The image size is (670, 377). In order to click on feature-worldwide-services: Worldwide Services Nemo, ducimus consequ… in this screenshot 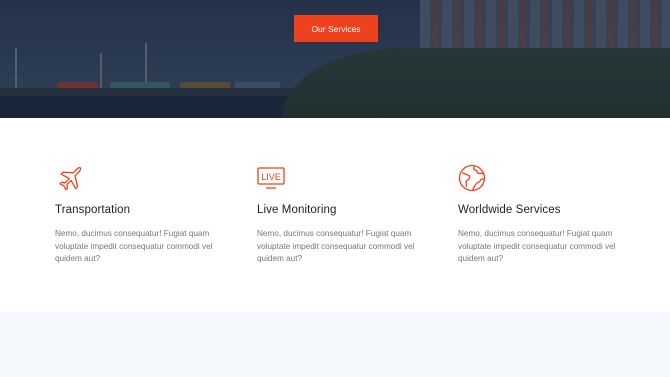, I will do `click(543, 215)`.